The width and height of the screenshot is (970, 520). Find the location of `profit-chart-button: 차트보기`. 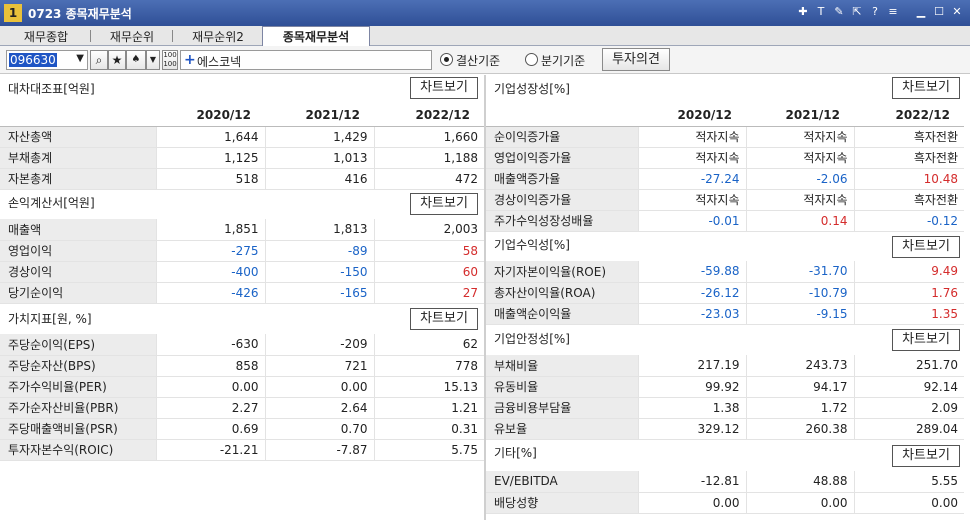

profit-chart-button: 차트보기 is located at coordinates (926, 247).